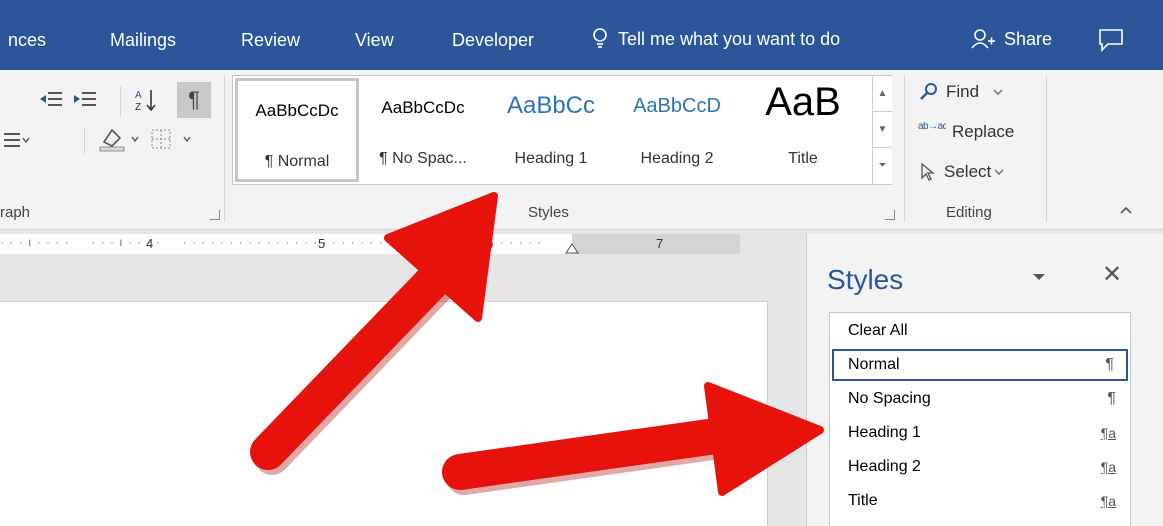 The width and height of the screenshot is (1163, 526). Describe the element at coordinates (1039, 277) in the screenshot. I see `pane-options-icon` at that location.